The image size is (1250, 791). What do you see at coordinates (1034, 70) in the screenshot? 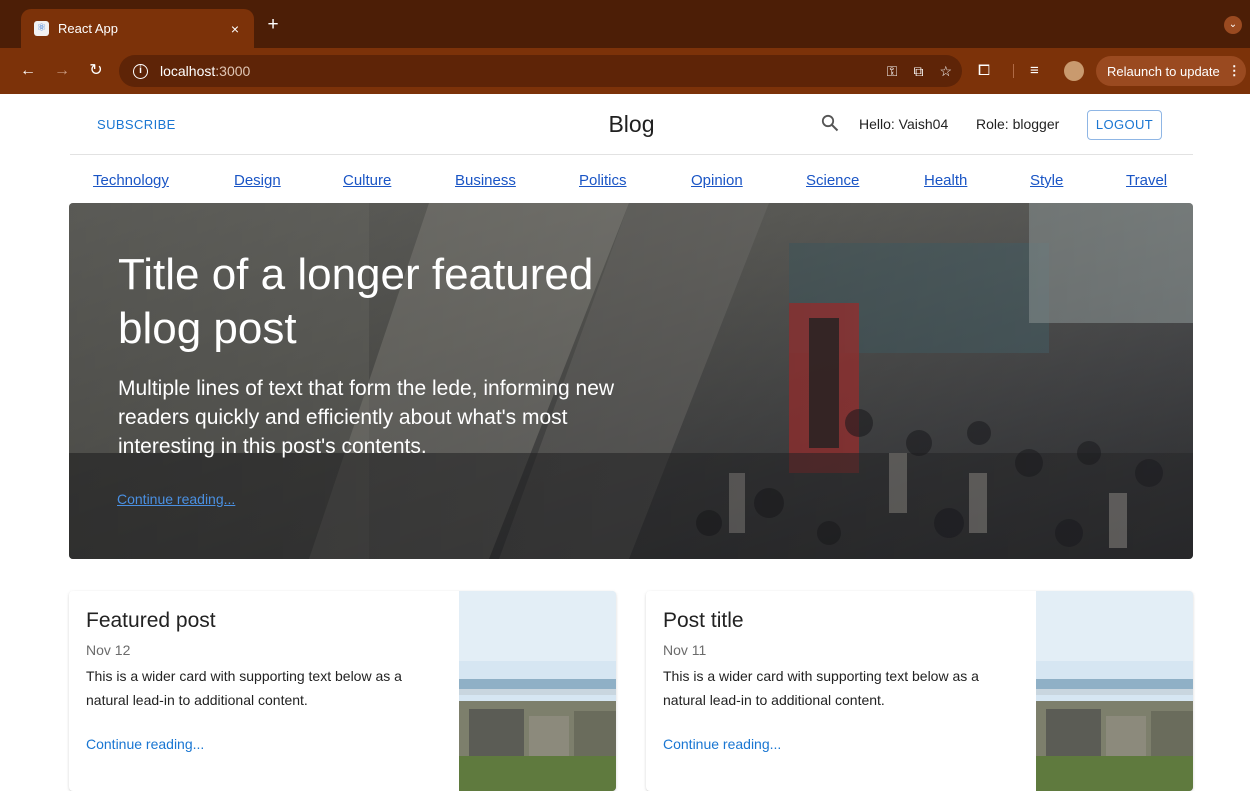
I see `reading-list-icon: ≡` at bounding box center [1034, 70].